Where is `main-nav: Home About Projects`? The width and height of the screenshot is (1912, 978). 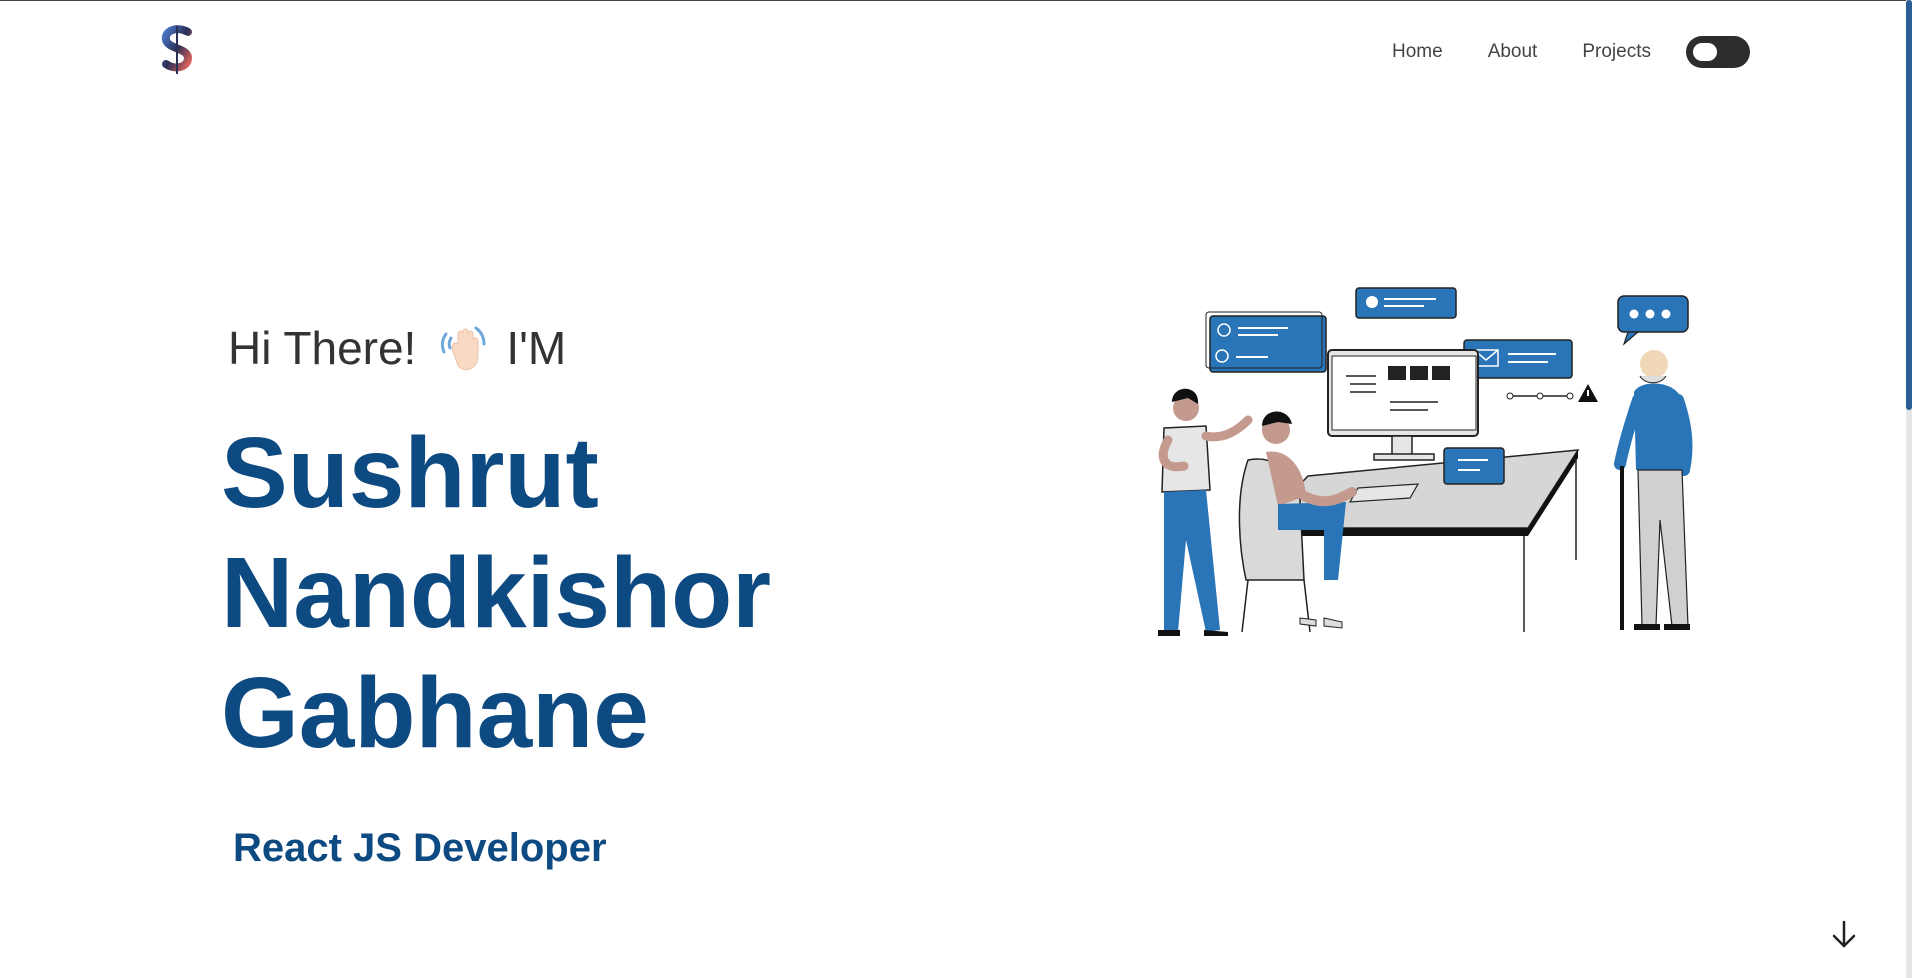 main-nav: Home About Projects is located at coordinates (1571, 52).